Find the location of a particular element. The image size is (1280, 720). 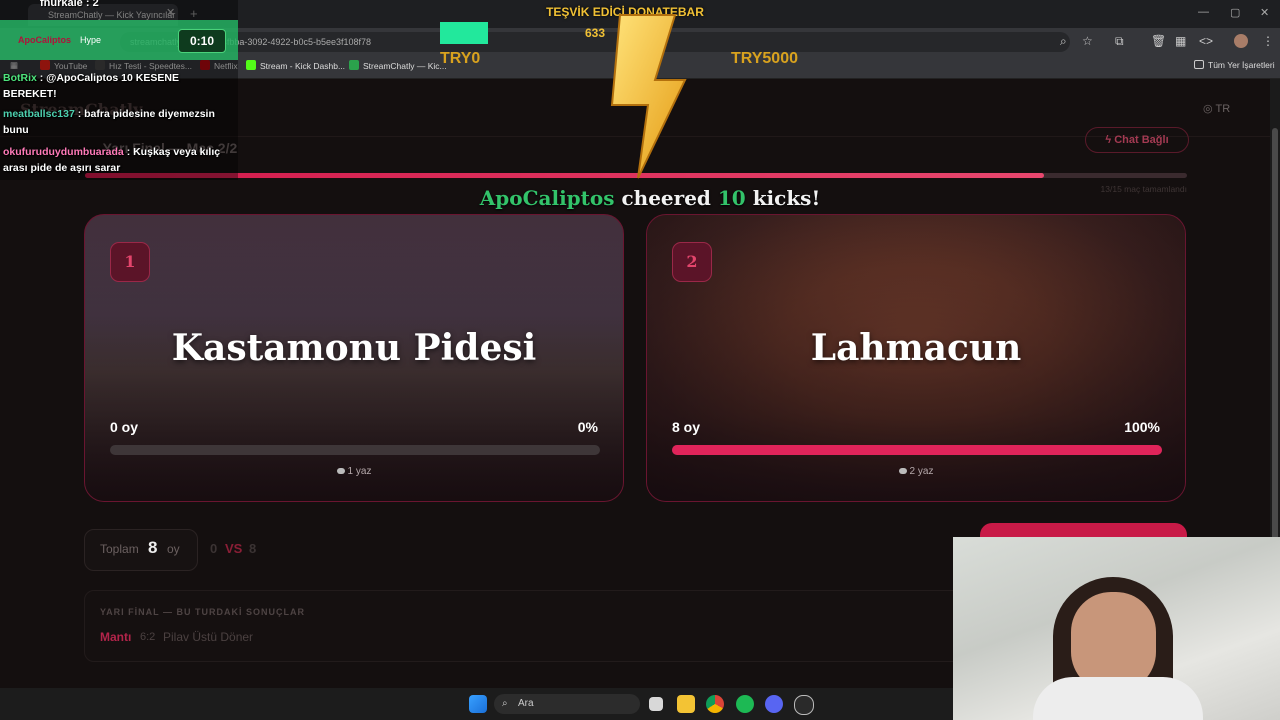

cheer-user: ApoCaliptos is located at coordinates (547, 198).